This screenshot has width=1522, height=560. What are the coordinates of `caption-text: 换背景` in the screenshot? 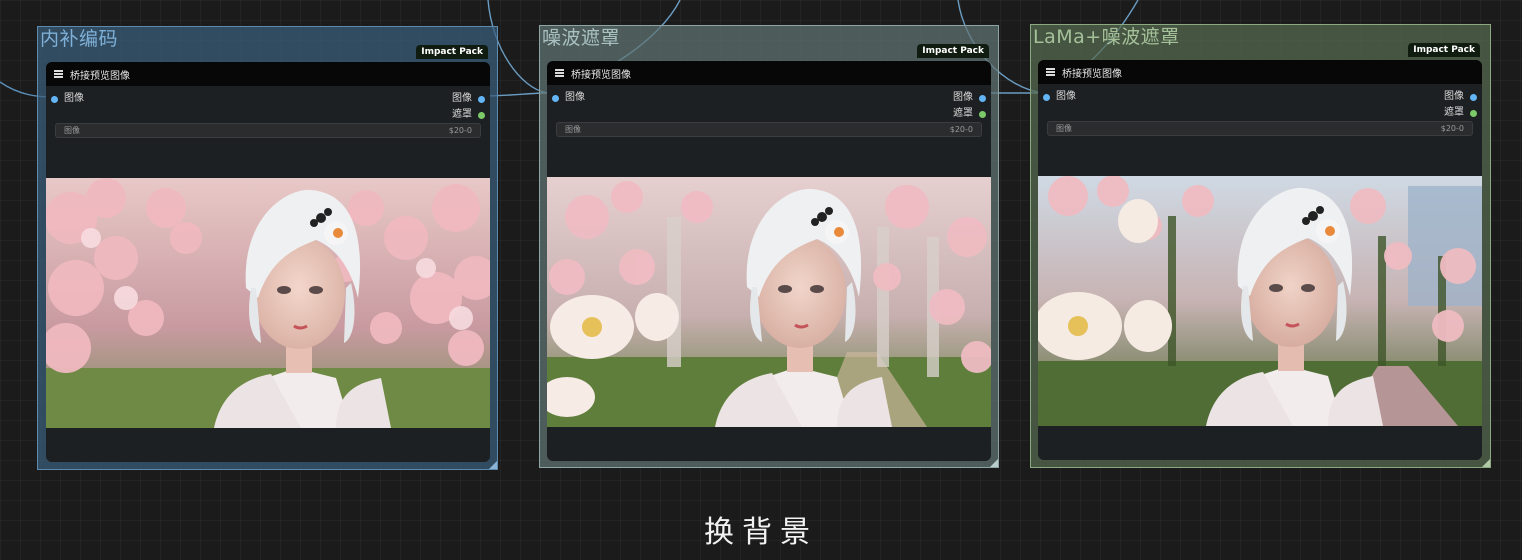 It's located at (761, 532).